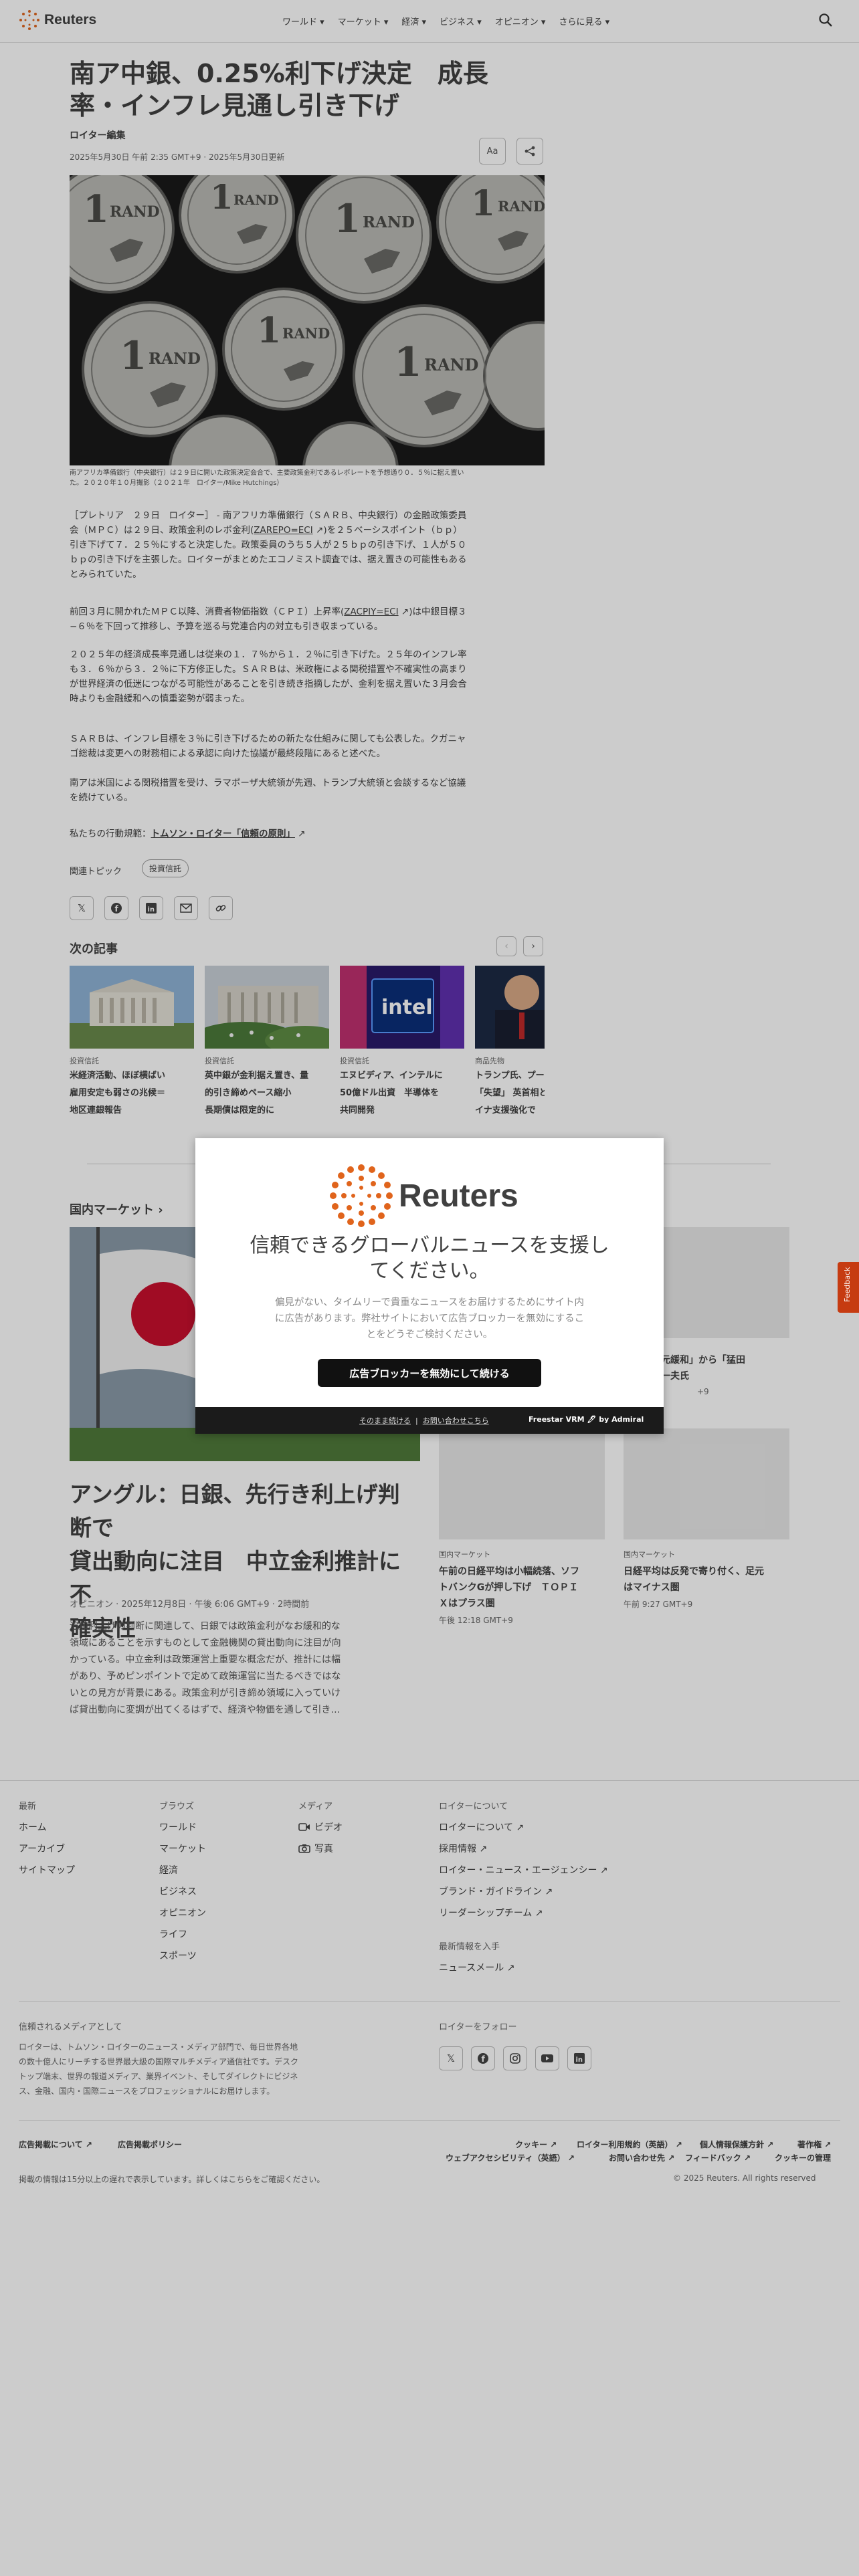 The height and width of the screenshot is (2576, 859). Describe the element at coordinates (429, 1258) in the screenshot. I see `modal-heading: 信頼できるグローバルニュースを支援し てください。` at that location.